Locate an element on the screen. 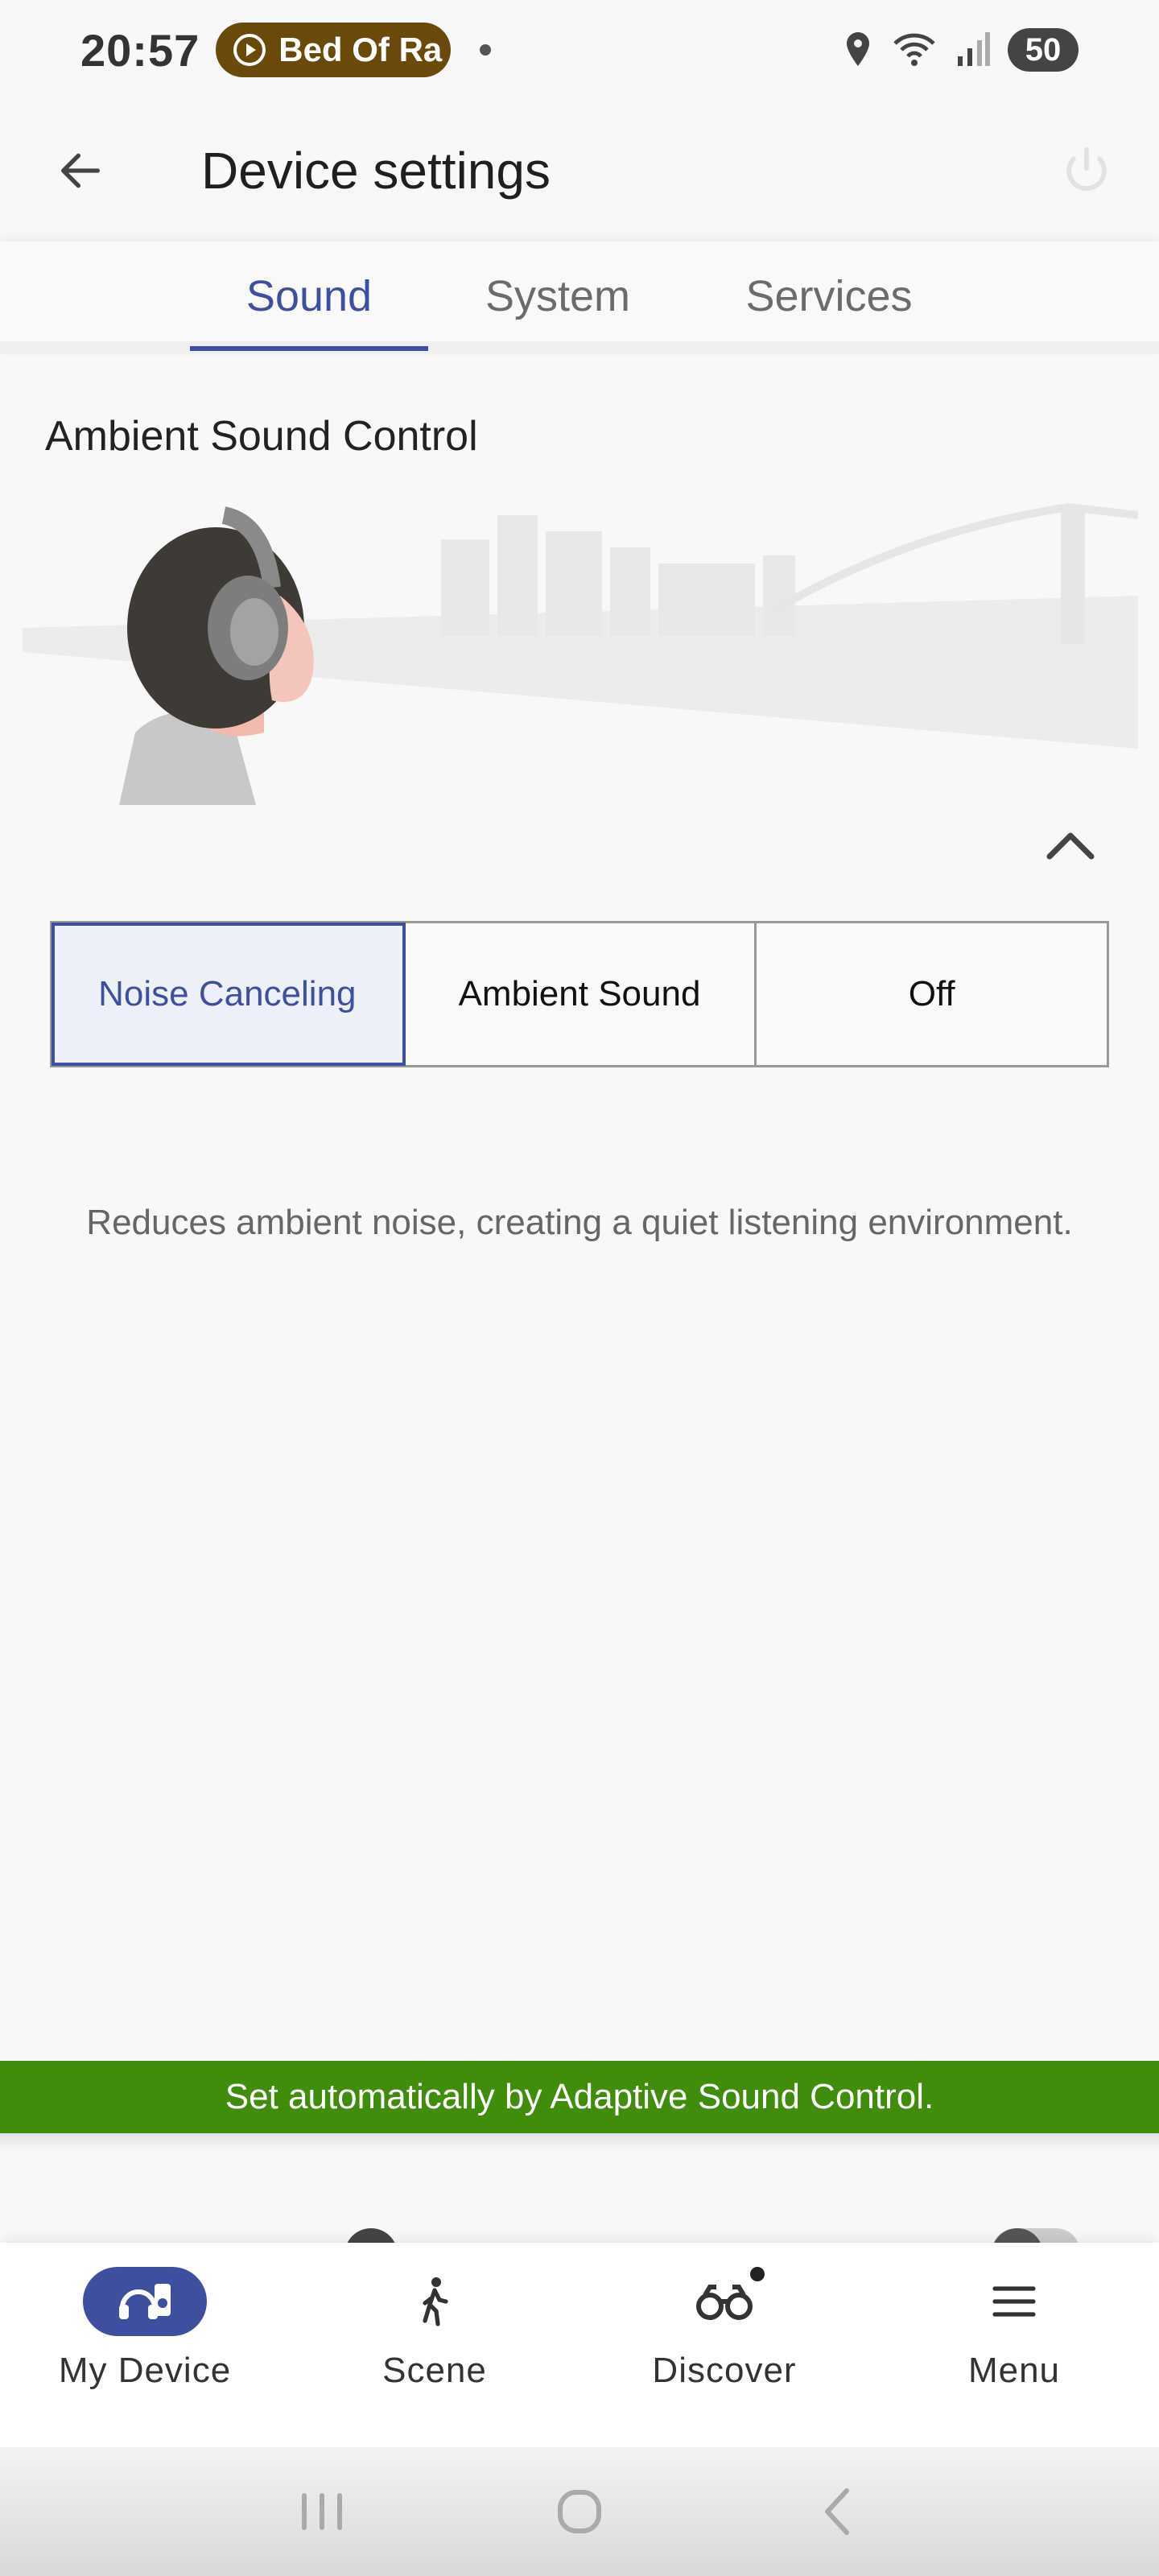 The height and width of the screenshot is (2576, 1159). binoculars-icon is located at coordinates (724, 2302).